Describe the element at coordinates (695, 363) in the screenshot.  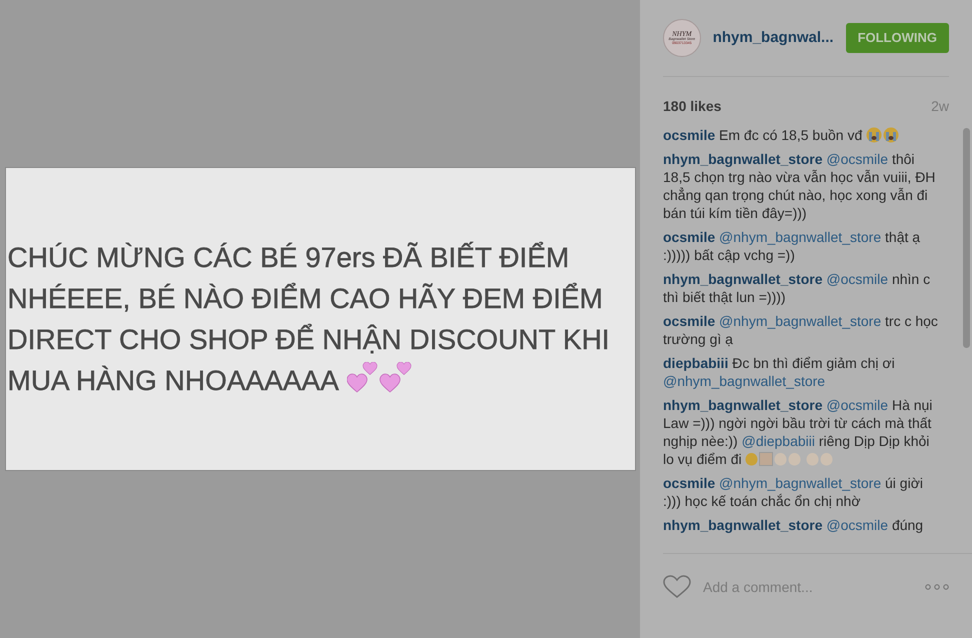
I see `username-link: diepbabiii` at that location.